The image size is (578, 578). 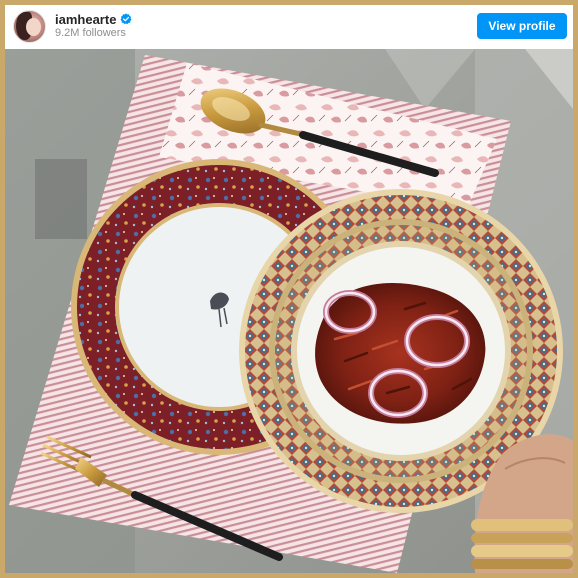 I want to click on post-header: iamhearte 9.2M followers View profile, so click(x=289, y=27).